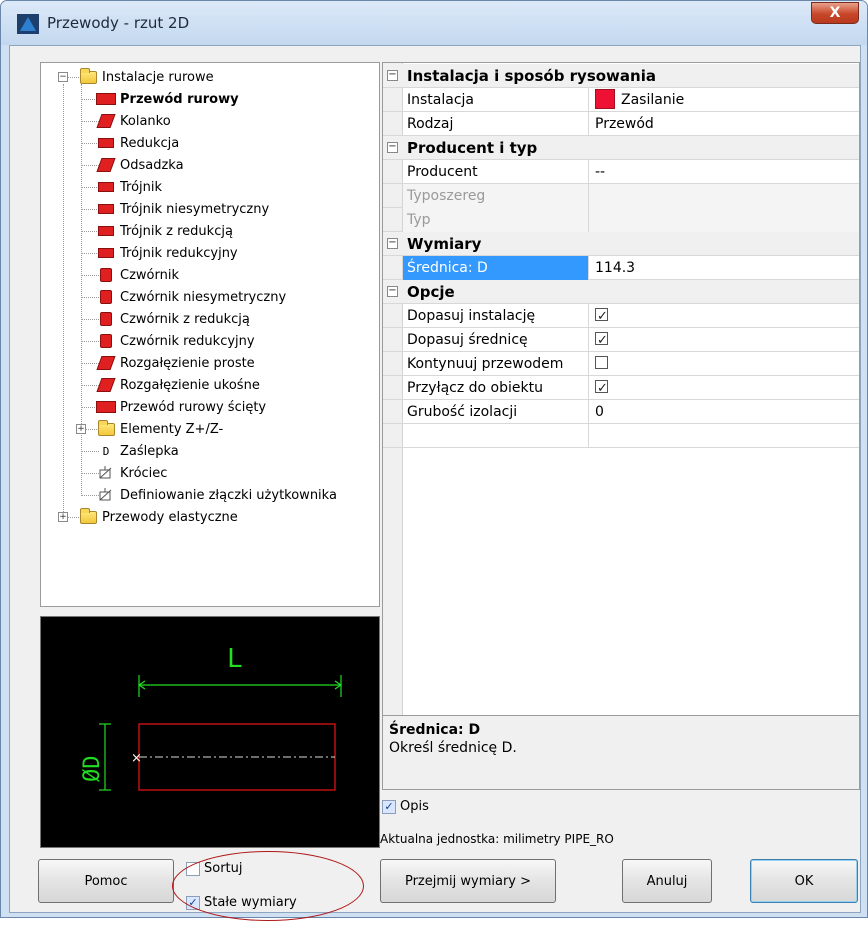  I want to click on property-value: --, so click(724, 172).